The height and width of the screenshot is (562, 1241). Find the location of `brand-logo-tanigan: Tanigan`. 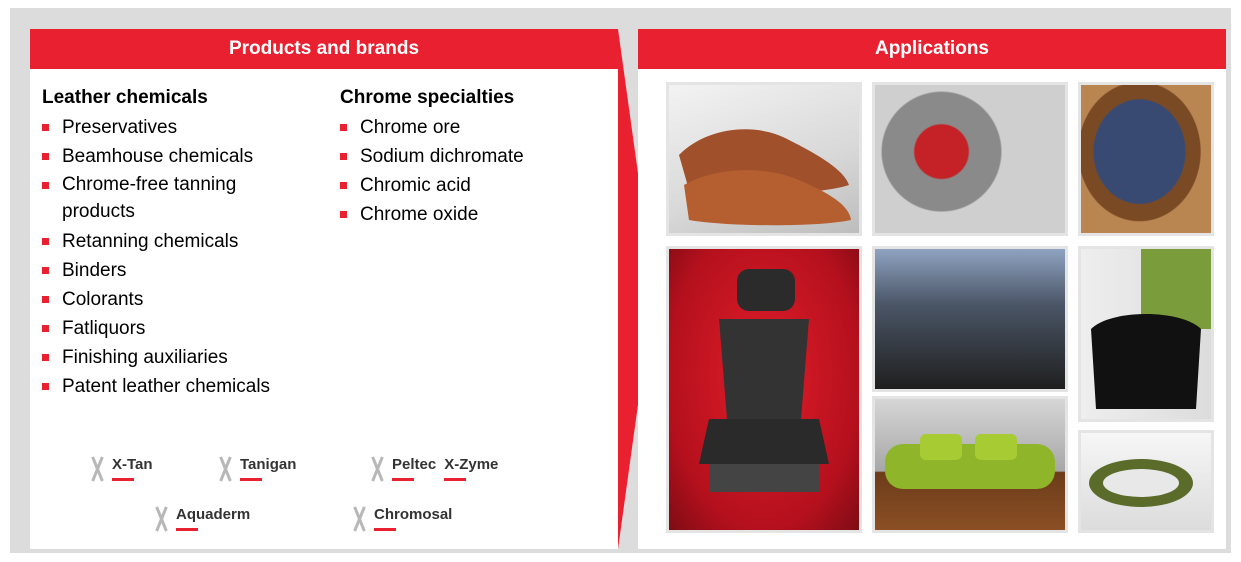

brand-logo-tanigan: Tanigan is located at coordinates (255, 471).